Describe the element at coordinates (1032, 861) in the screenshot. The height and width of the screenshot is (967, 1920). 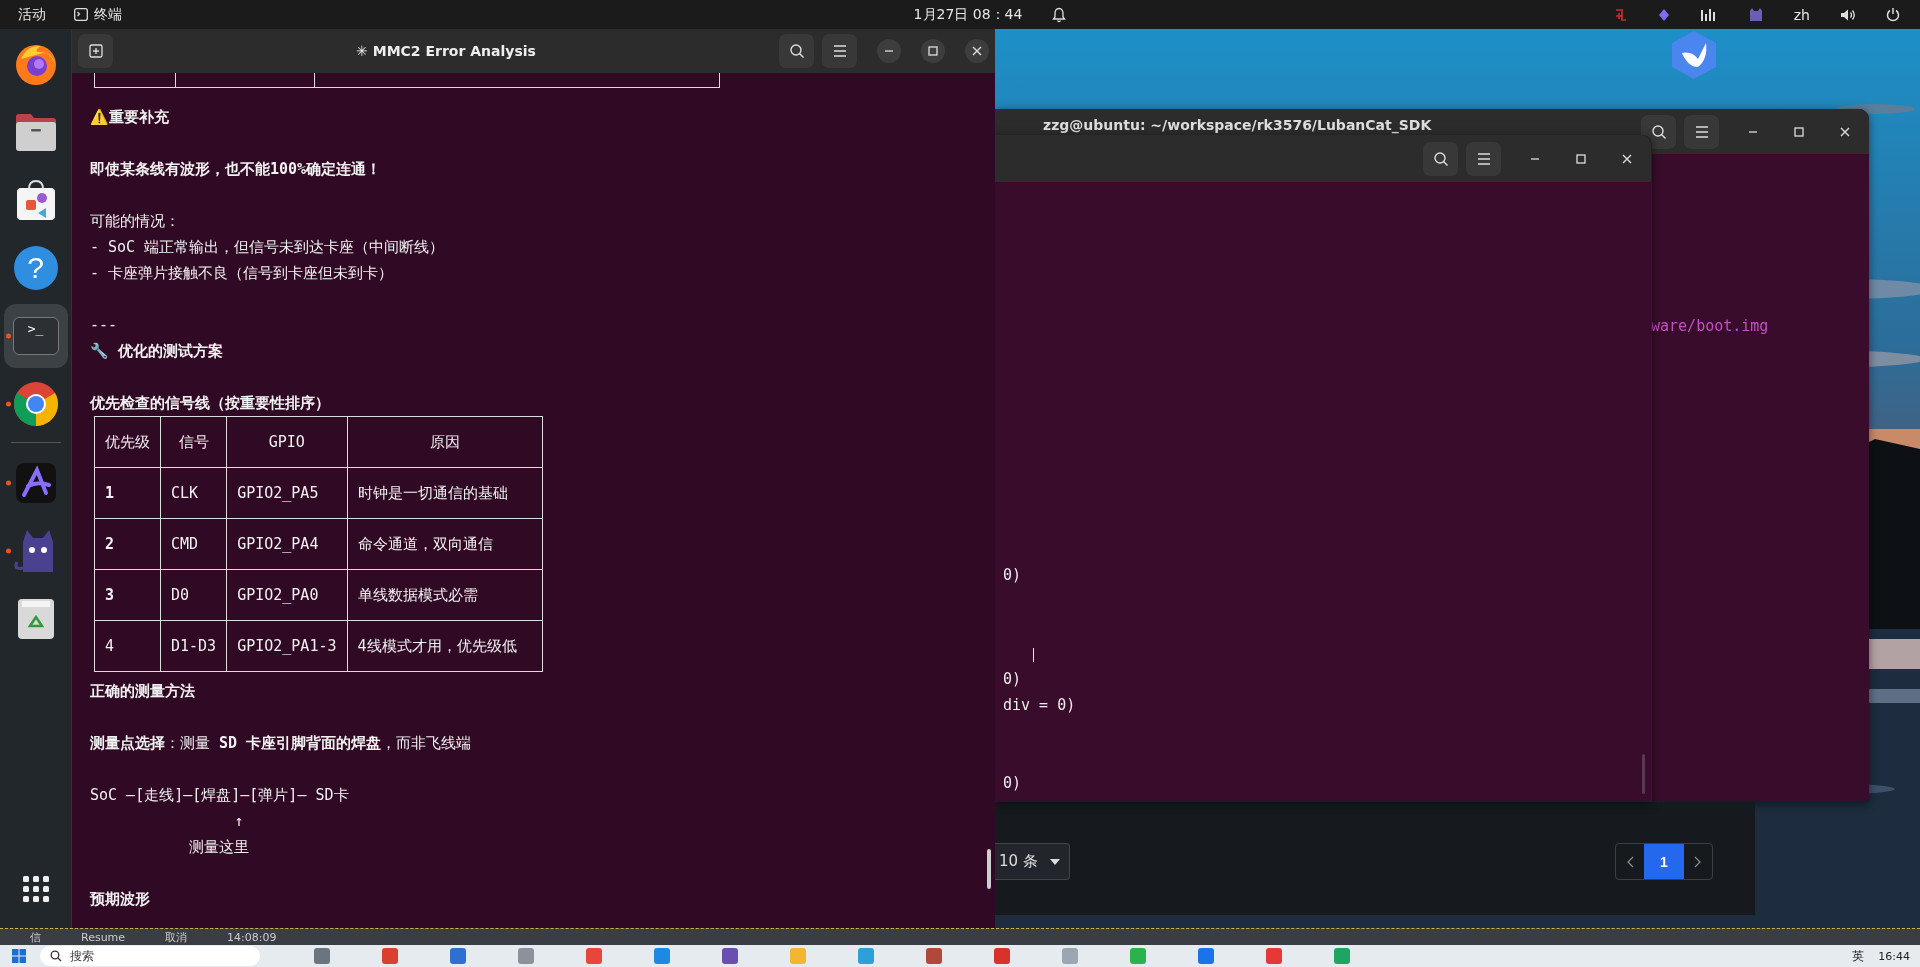
I see `page-size-dropdown: 10 条` at that location.